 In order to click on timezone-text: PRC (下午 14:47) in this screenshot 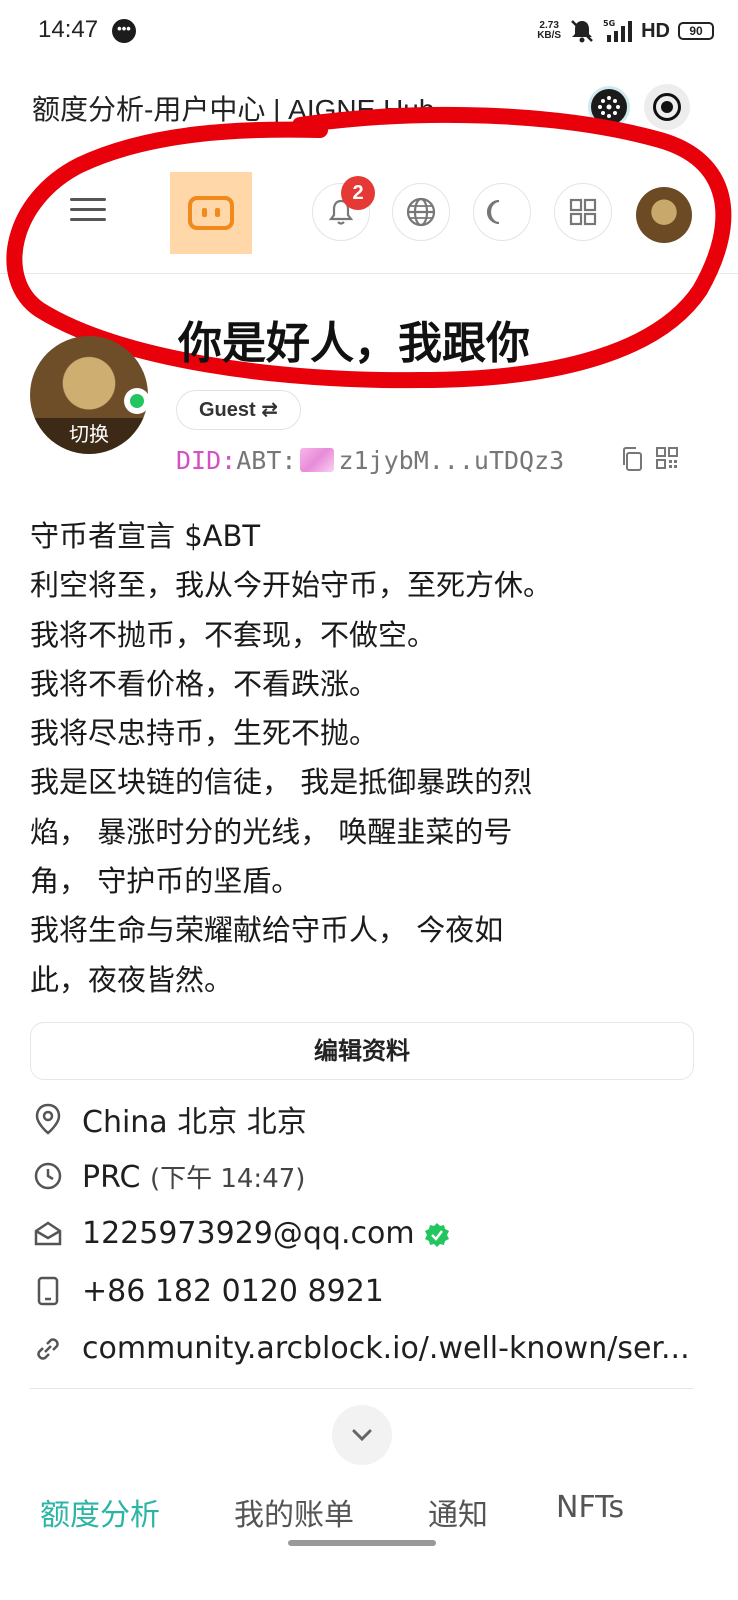, I will do `click(194, 1177)`.